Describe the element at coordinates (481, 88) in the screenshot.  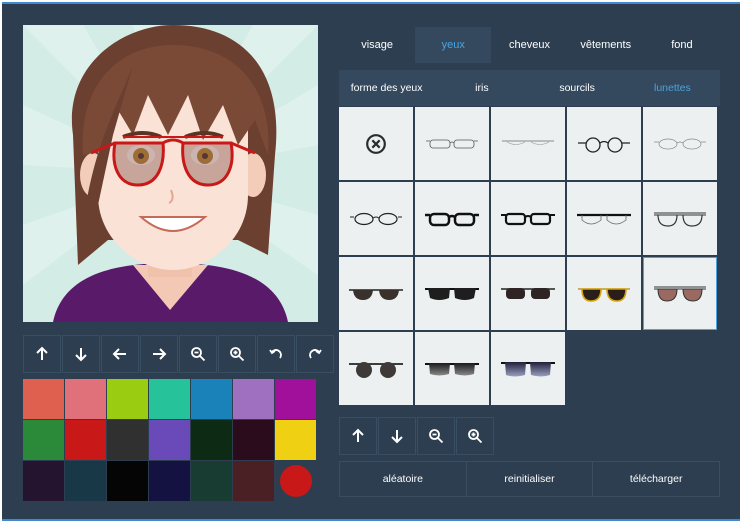
I see `subtab-iris: iris` at that location.